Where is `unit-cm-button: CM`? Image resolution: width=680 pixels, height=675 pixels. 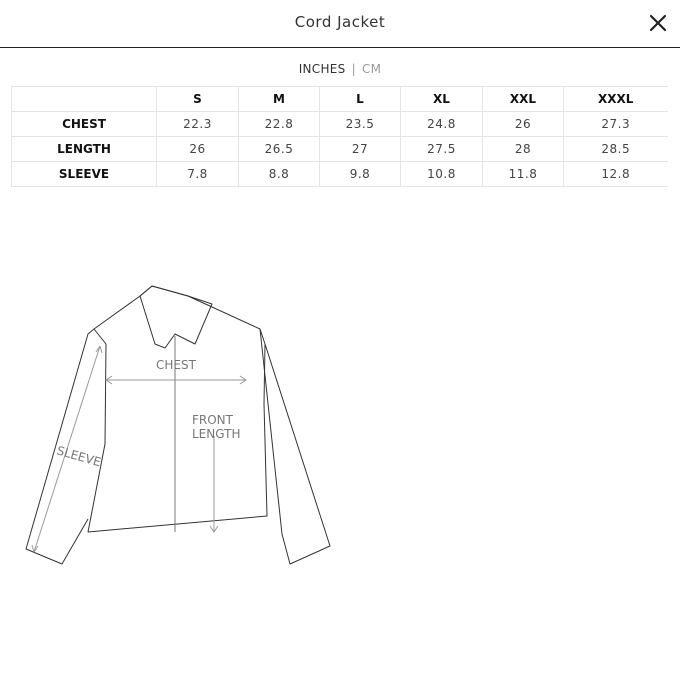
unit-cm-button: CM is located at coordinates (371, 69).